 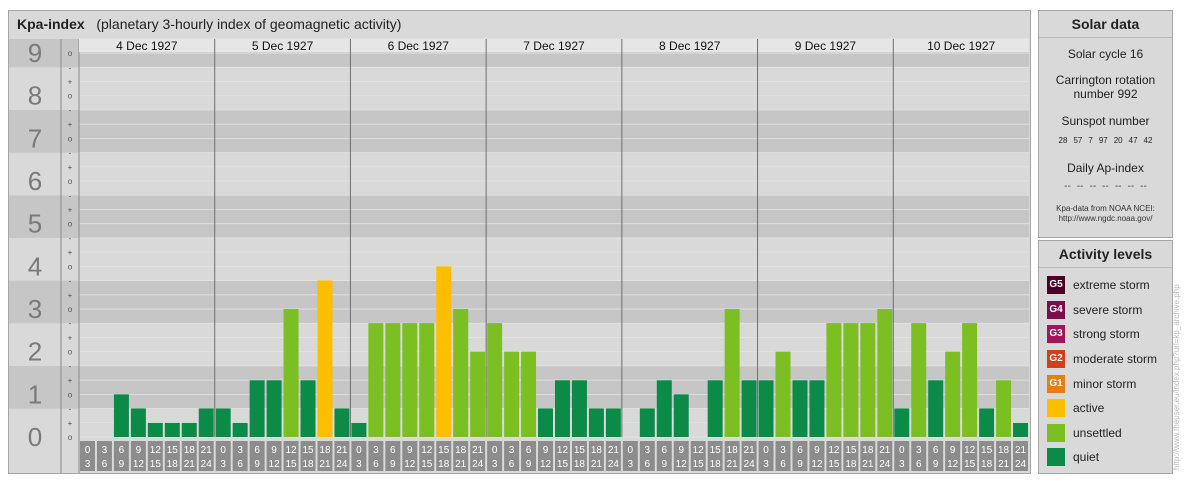 What do you see at coordinates (1078, 140) in the screenshot?
I see `sunspot-value: 57` at bounding box center [1078, 140].